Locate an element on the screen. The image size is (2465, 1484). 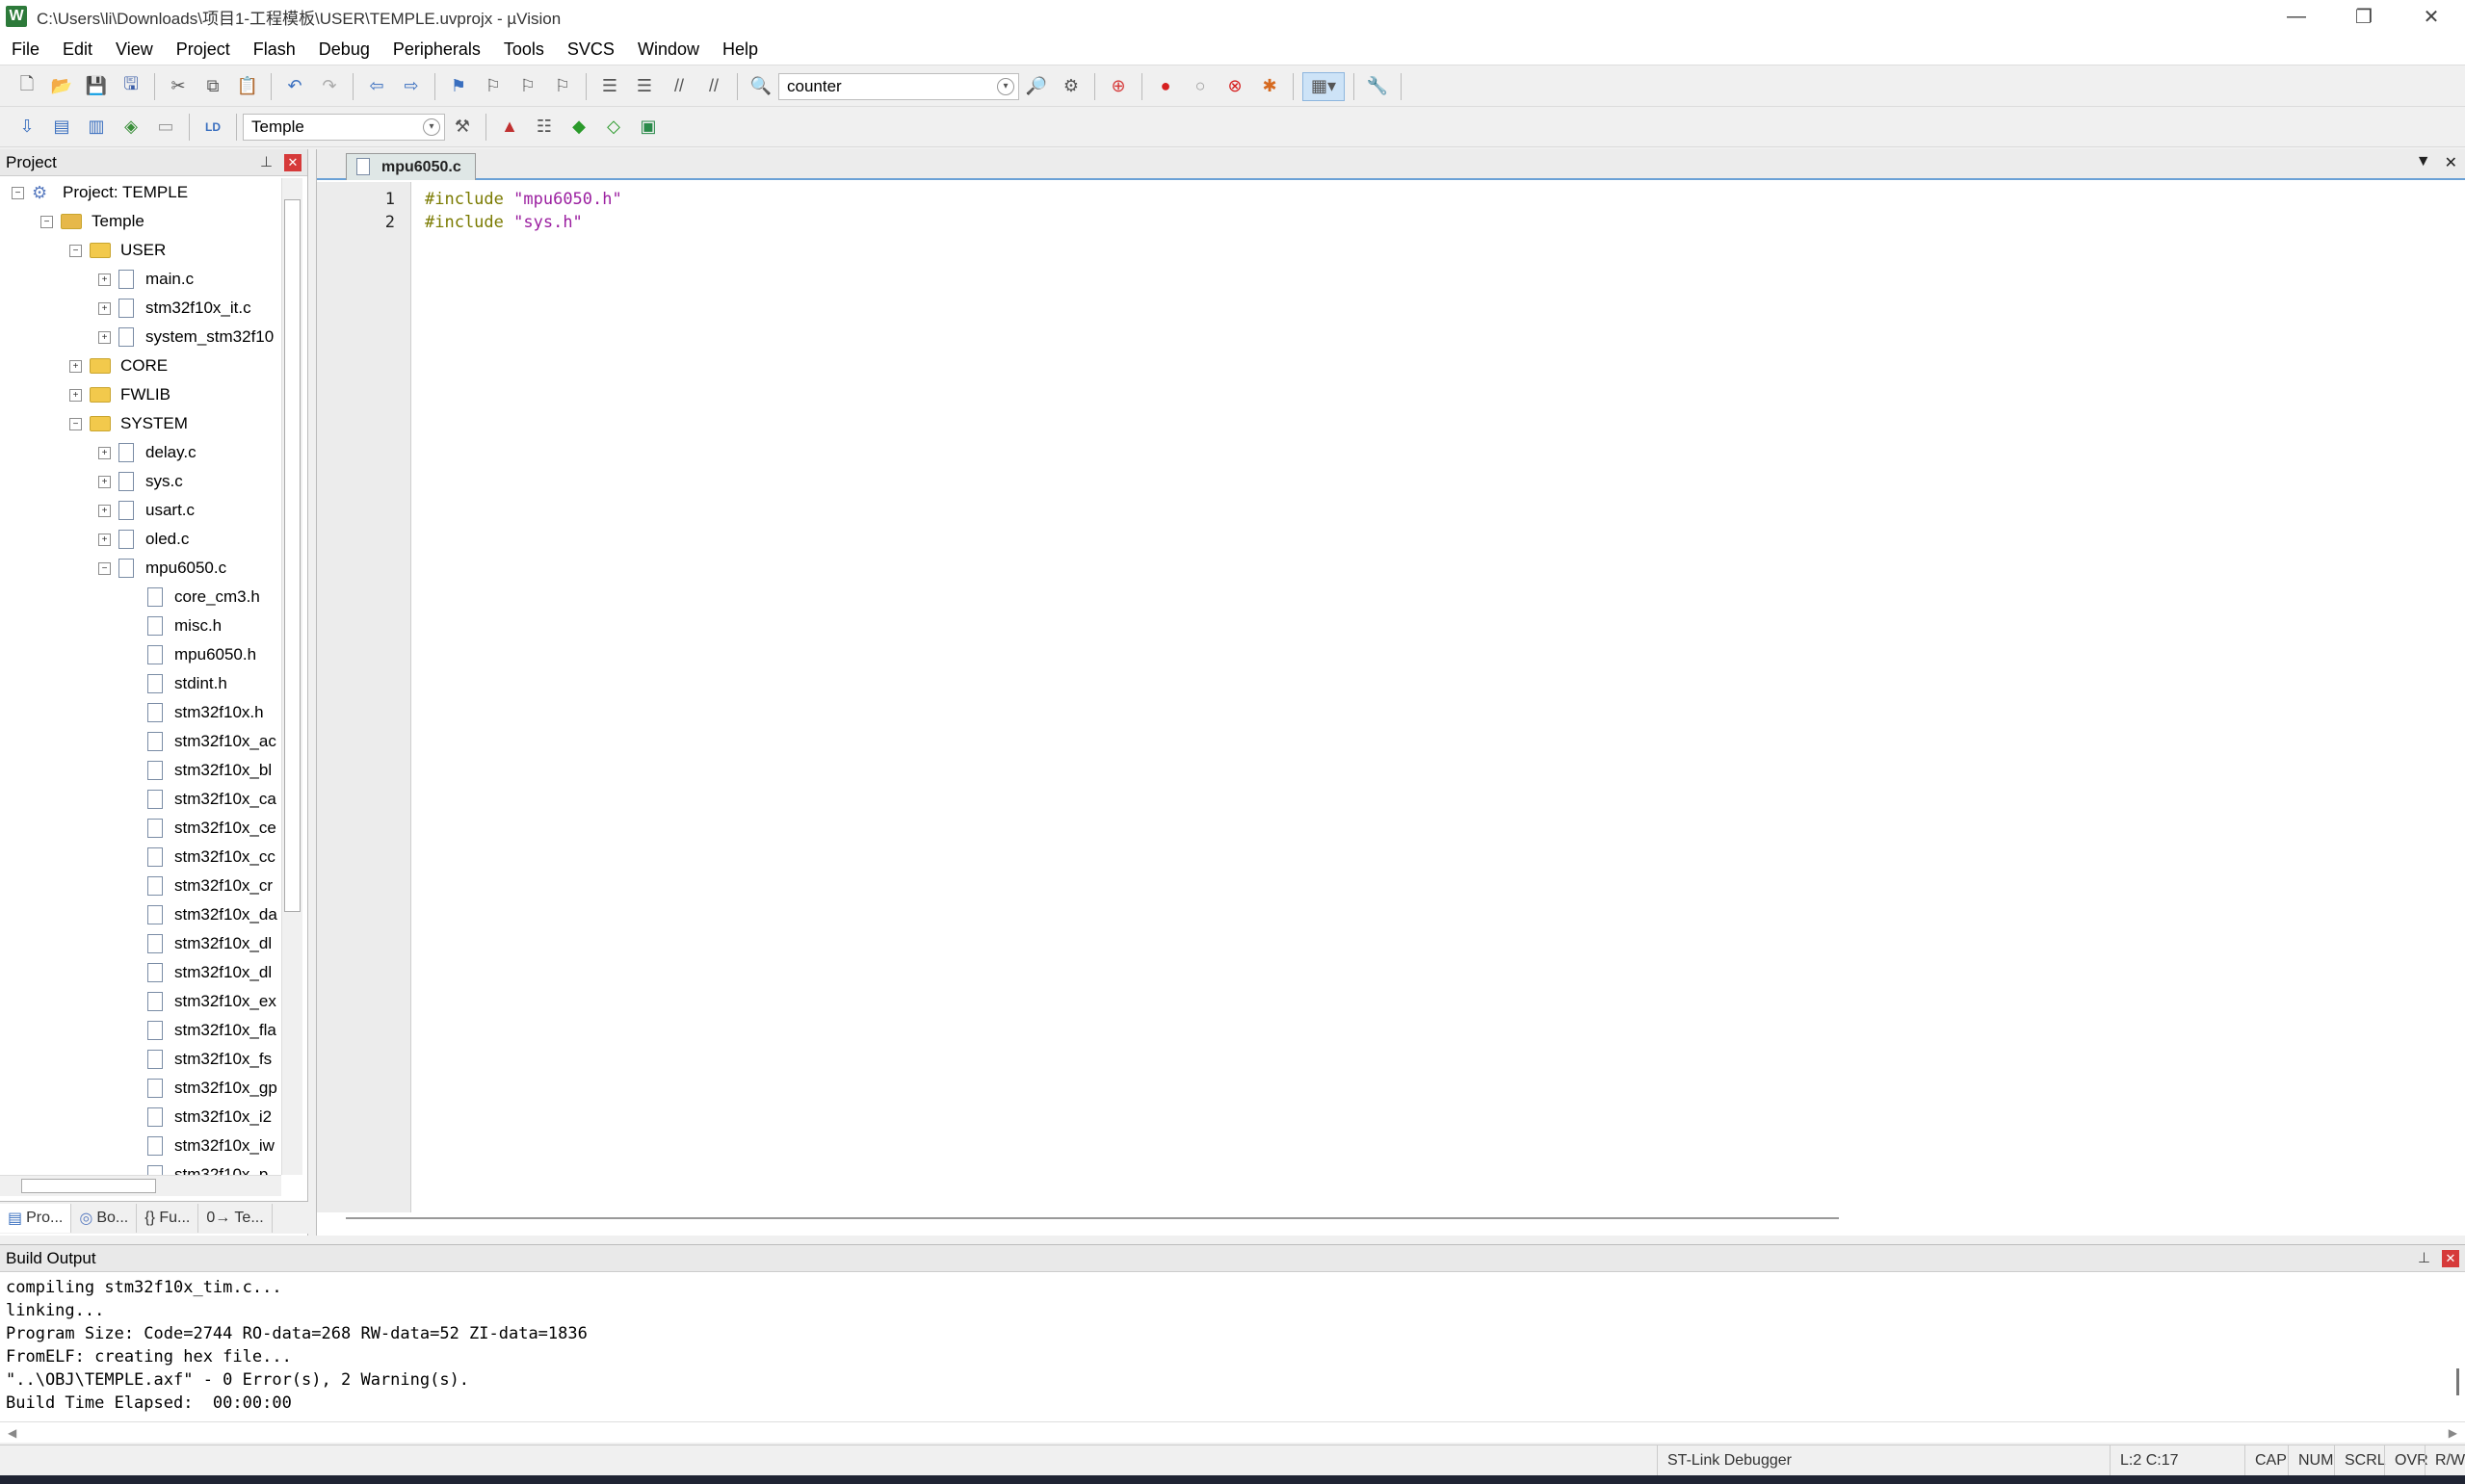
tree-item: stm32f10x_da is located at coordinates (140, 914).